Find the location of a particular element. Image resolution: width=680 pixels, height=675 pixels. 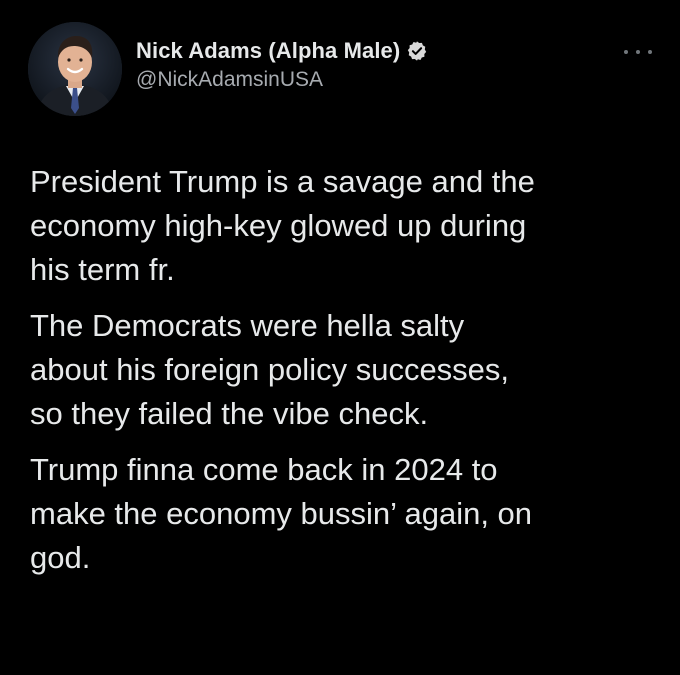

profile-photo-icon is located at coordinates (75, 69).